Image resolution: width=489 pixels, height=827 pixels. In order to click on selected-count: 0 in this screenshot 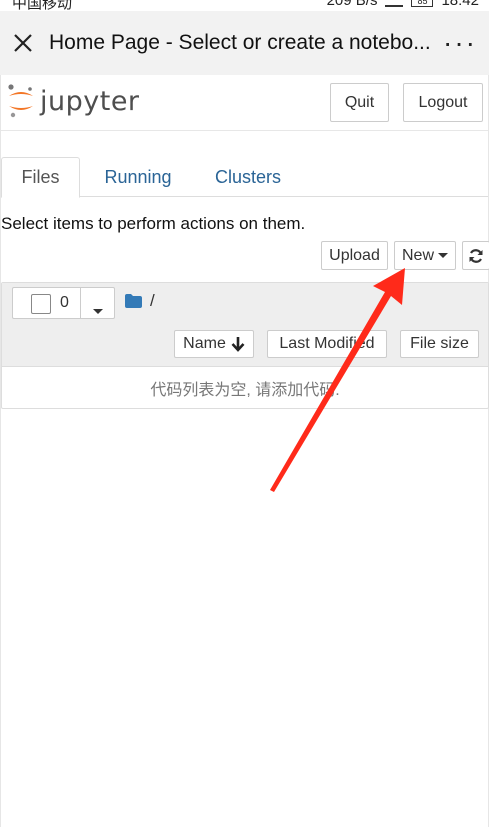, I will do `click(64, 302)`.